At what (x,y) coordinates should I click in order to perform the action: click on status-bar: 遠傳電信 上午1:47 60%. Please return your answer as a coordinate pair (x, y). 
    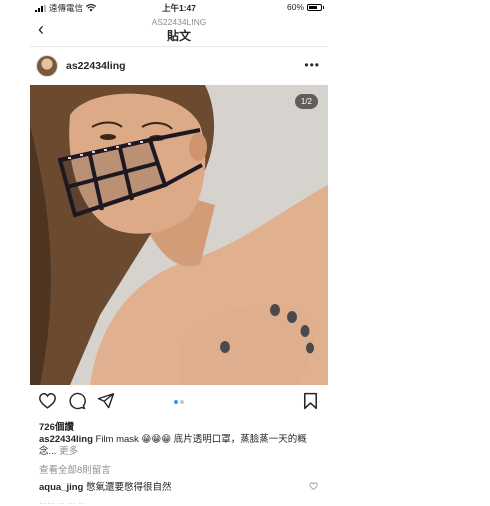
    Looking at the image, I should click on (179, 7).